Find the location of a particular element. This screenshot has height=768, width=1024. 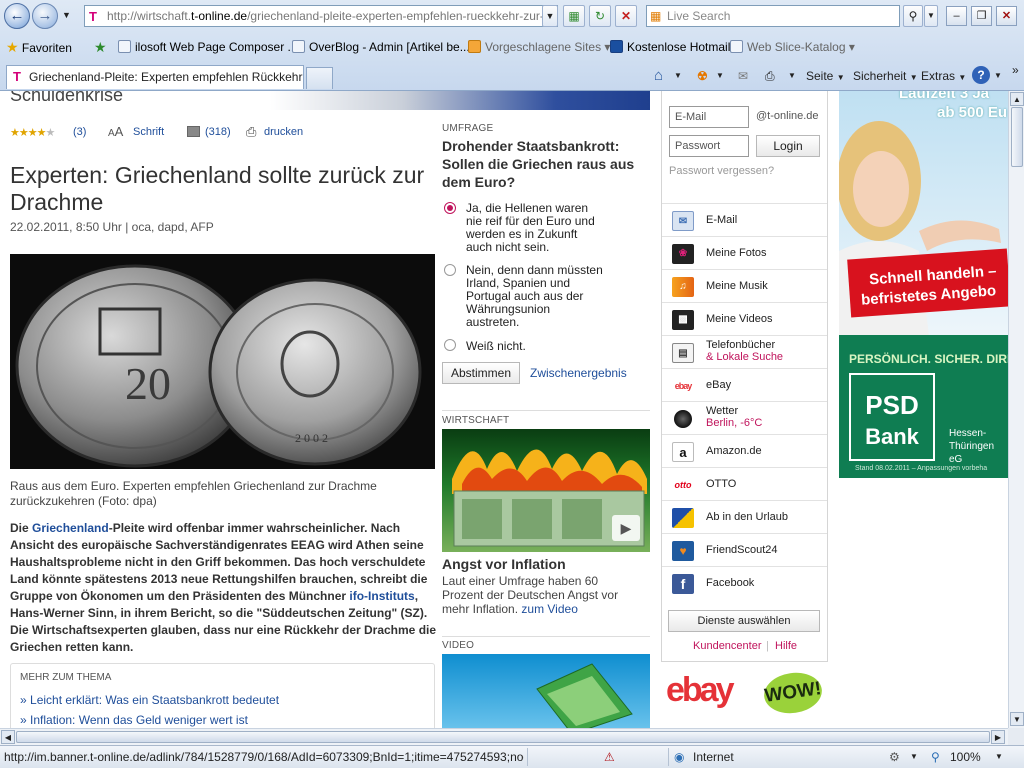

scroll-left-icon: ◀ is located at coordinates (8, 737).